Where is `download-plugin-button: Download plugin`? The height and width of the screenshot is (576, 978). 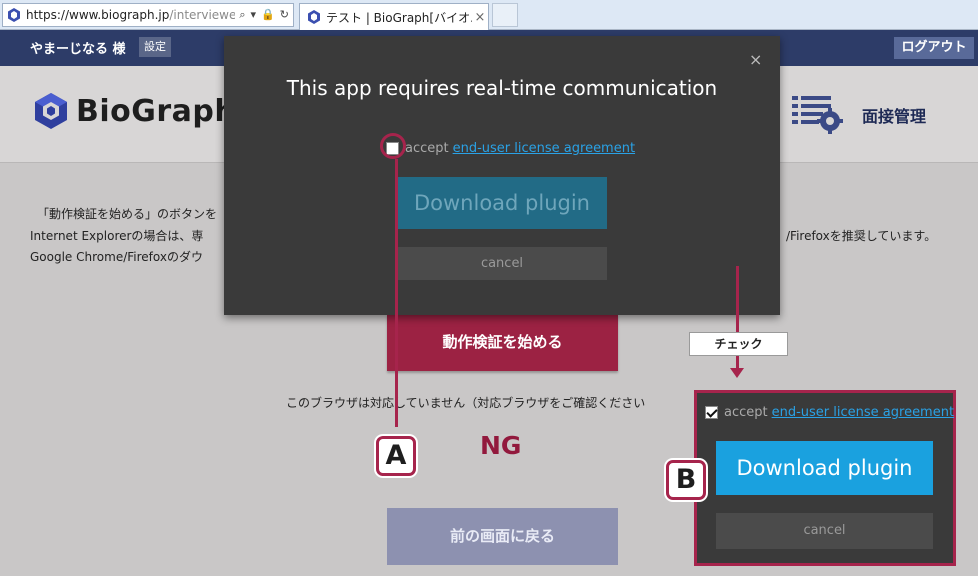
download-plugin-button: Download plugin is located at coordinates (502, 203).